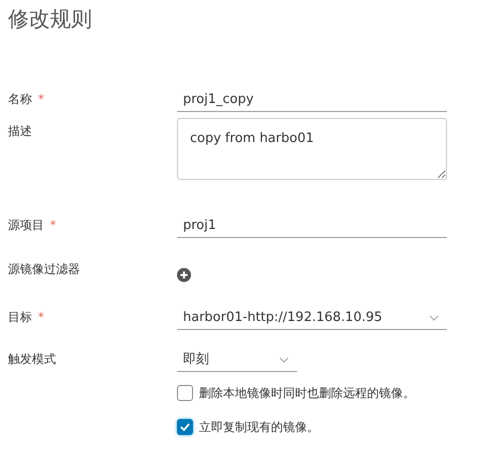 Image resolution: width=477 pixels, height=467 pixels. Describe the element at coordinates (32, 359) in the screenshot. I see `field-label: 触发模式` at that location.